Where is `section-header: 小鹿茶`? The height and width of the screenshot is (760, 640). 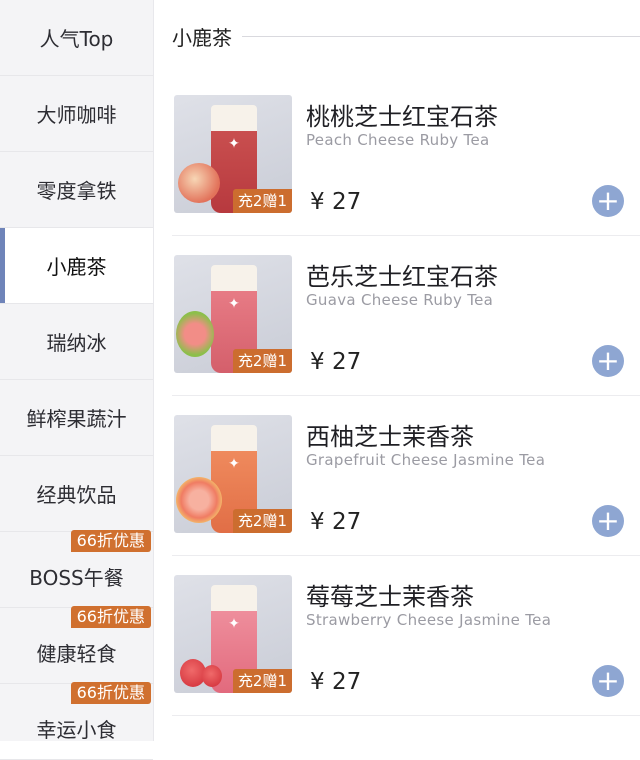
section-header: 小鹿茶 is located at coordinates (406, 36).